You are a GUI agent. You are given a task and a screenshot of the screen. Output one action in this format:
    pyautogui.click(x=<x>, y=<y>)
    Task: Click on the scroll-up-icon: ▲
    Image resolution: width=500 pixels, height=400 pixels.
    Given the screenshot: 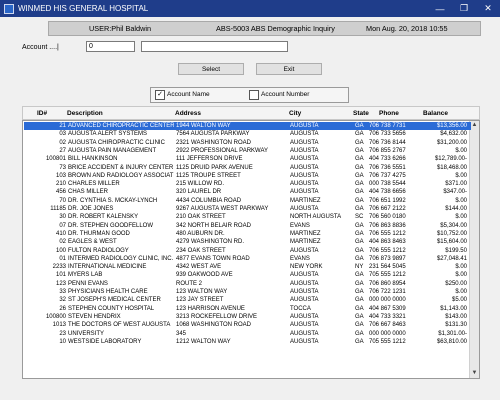 What is the action you would take?
    pyautogui.click(x=474, y=125)
    